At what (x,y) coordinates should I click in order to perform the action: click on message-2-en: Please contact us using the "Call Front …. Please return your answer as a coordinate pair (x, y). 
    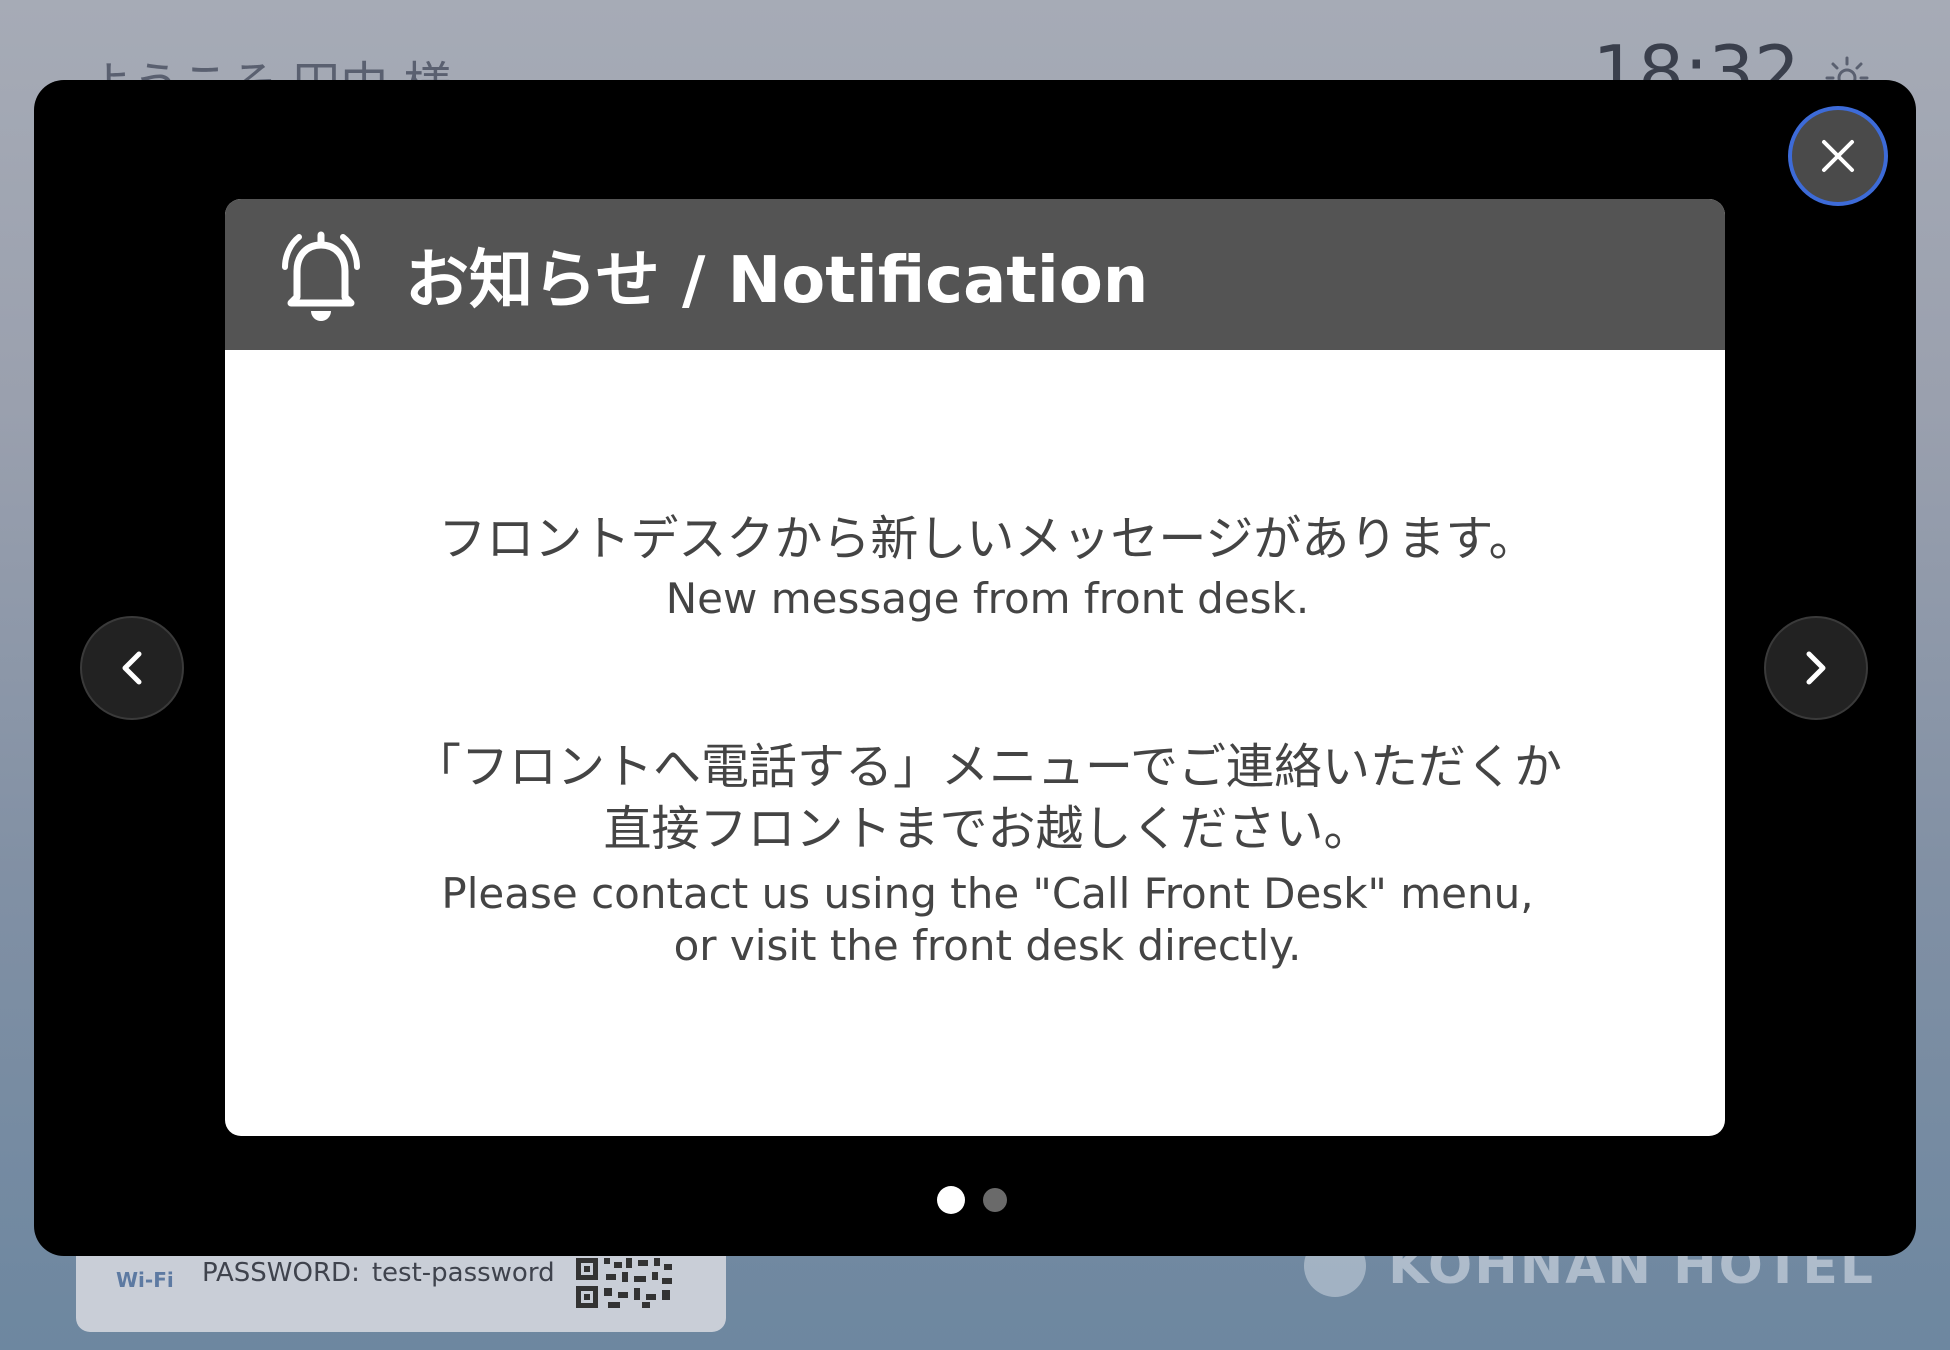
    Looking at the image, I should click on (987, 920).